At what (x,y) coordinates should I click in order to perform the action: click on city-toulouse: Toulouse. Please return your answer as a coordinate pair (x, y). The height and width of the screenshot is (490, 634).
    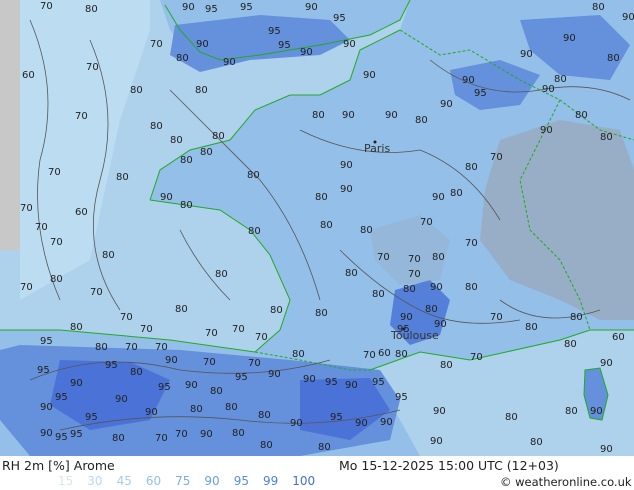
    Looking at the image, I should click on (414, 334).